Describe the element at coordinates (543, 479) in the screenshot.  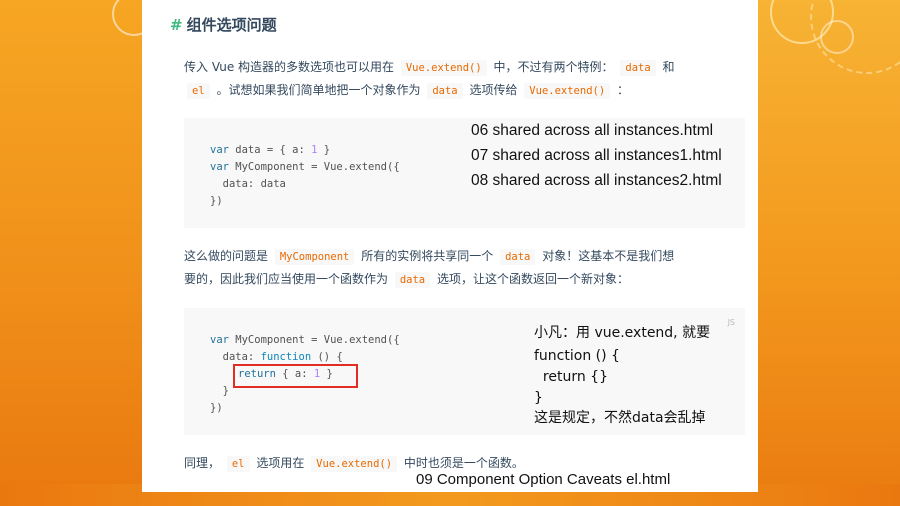
I see `footer-file-label: 09 Component Option Caveats el.html` at that location.